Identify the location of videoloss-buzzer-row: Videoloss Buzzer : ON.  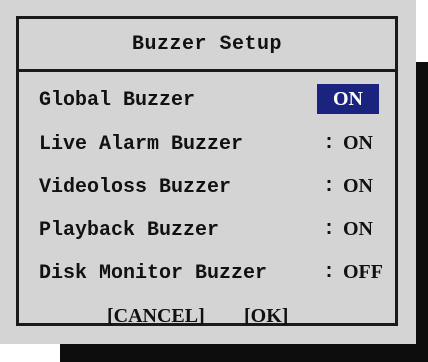
(209, 187).